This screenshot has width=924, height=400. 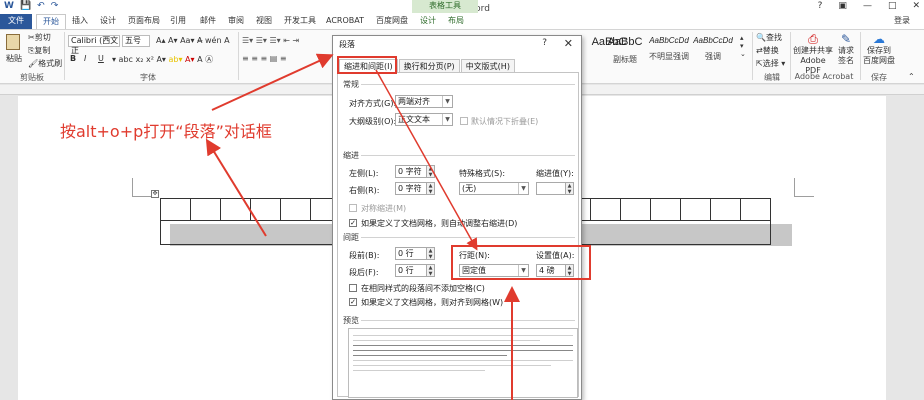 What do you see at coordinates (136, 41) in the screenshot?
I see `font-size-select: 五号` at bounding box center [136, 41].